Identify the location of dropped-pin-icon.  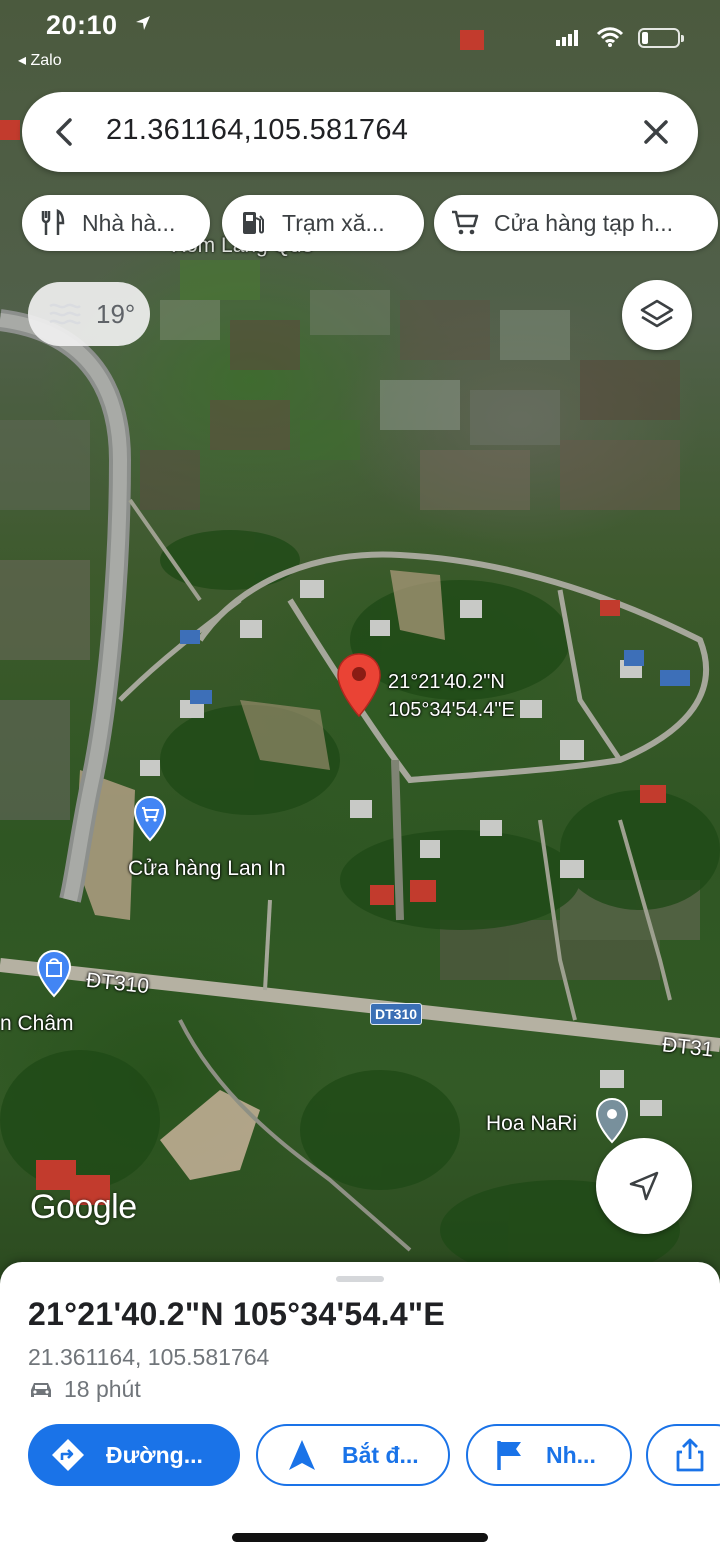
(359, 685).